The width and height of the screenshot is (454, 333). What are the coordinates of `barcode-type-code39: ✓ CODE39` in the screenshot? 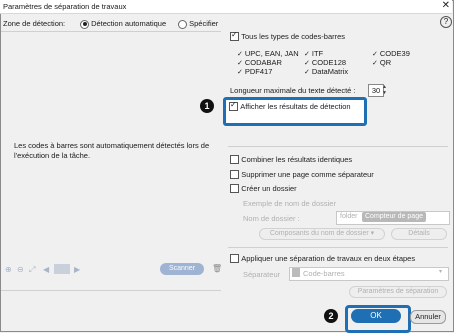 It's located at (391, 53).